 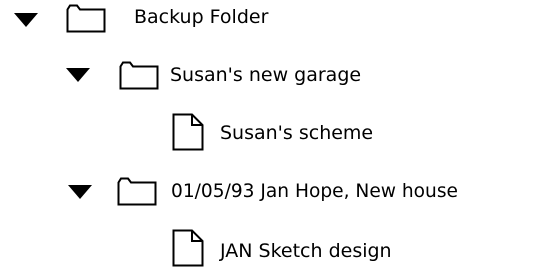 I want to click on tree-item-label: Backup Folder, so click(x=201, y=17).